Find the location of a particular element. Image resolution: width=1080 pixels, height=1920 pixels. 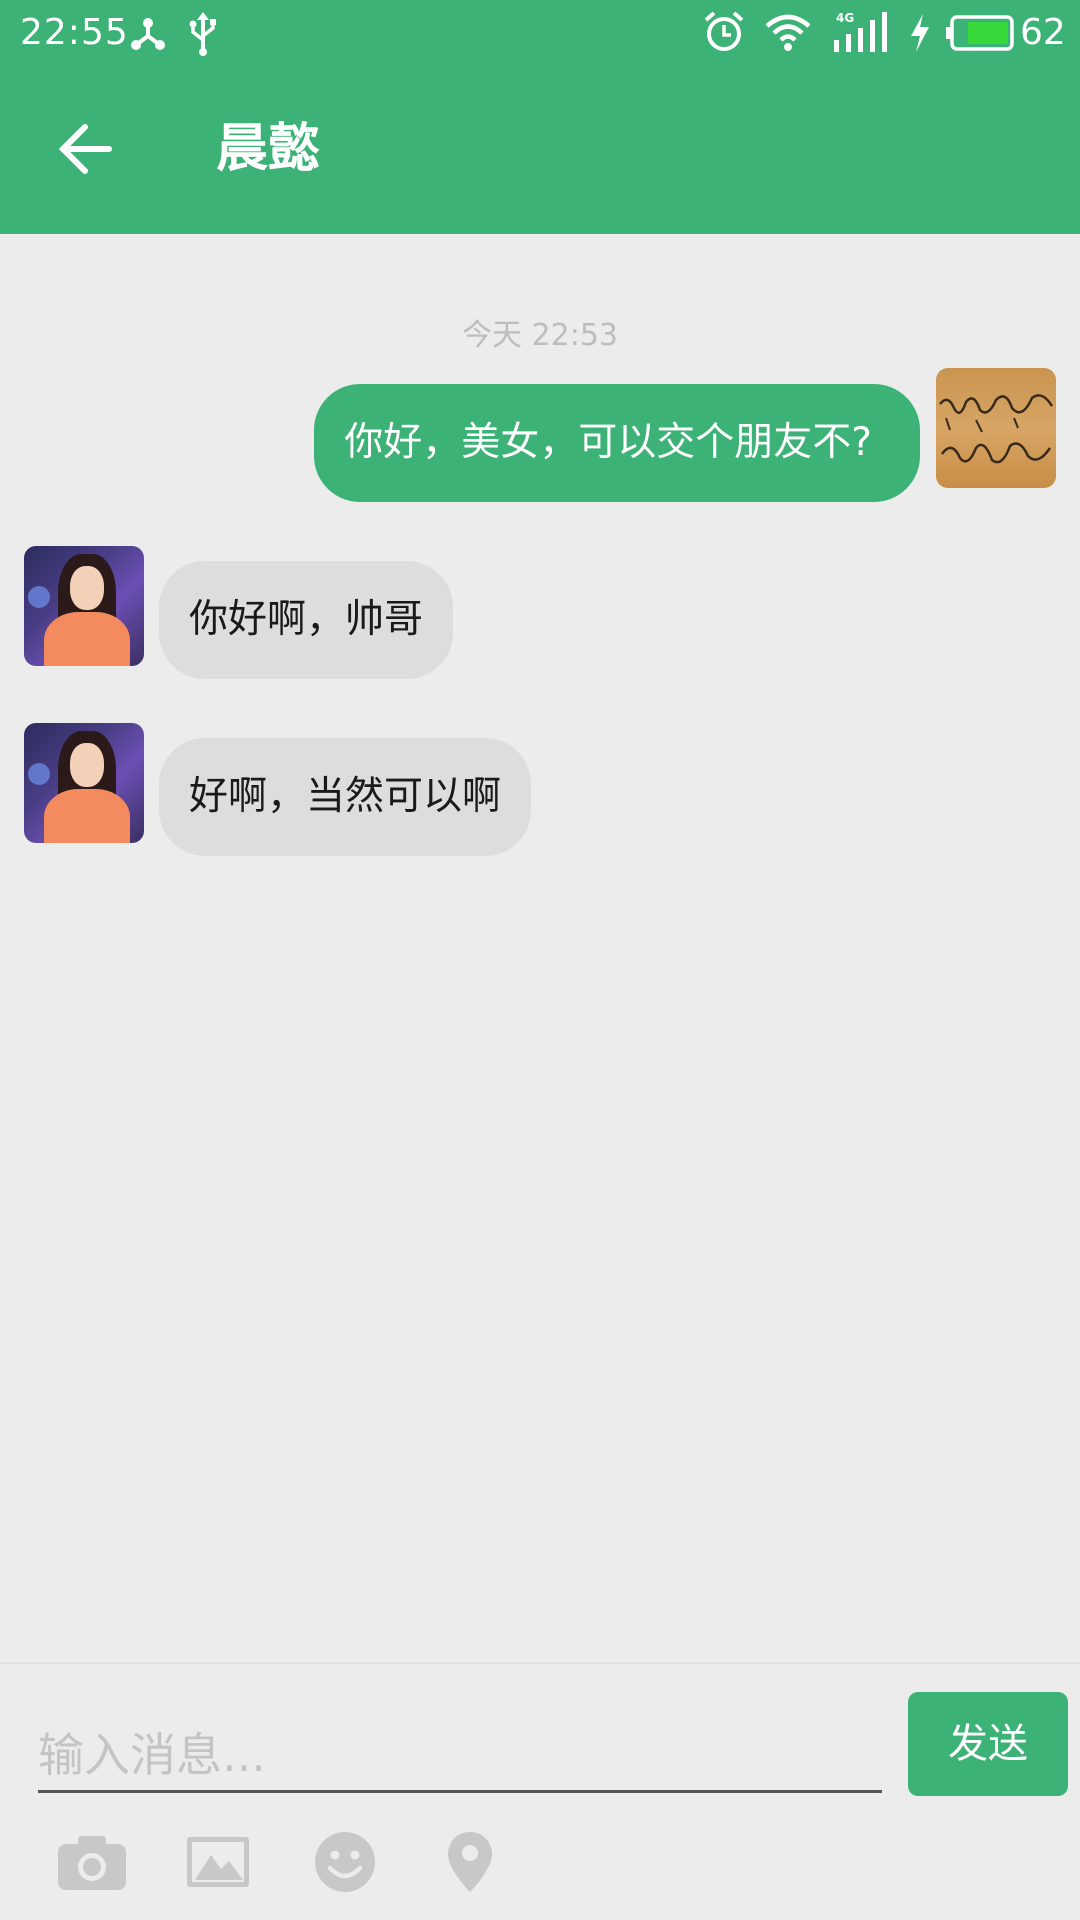

emoji-icon is located at coordinates (345, 1864).